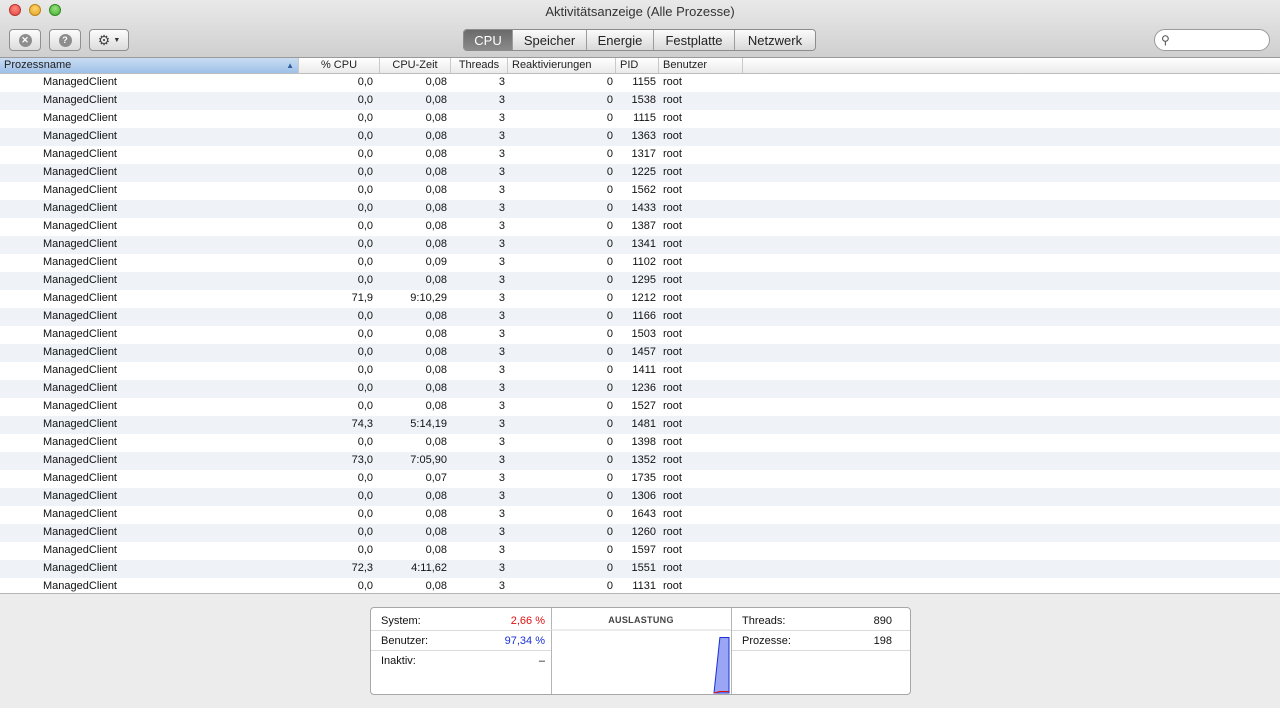 The image size is (1280, 708). I want to click on column-header-process-name: Prozessname ▲, so click(149, 65).